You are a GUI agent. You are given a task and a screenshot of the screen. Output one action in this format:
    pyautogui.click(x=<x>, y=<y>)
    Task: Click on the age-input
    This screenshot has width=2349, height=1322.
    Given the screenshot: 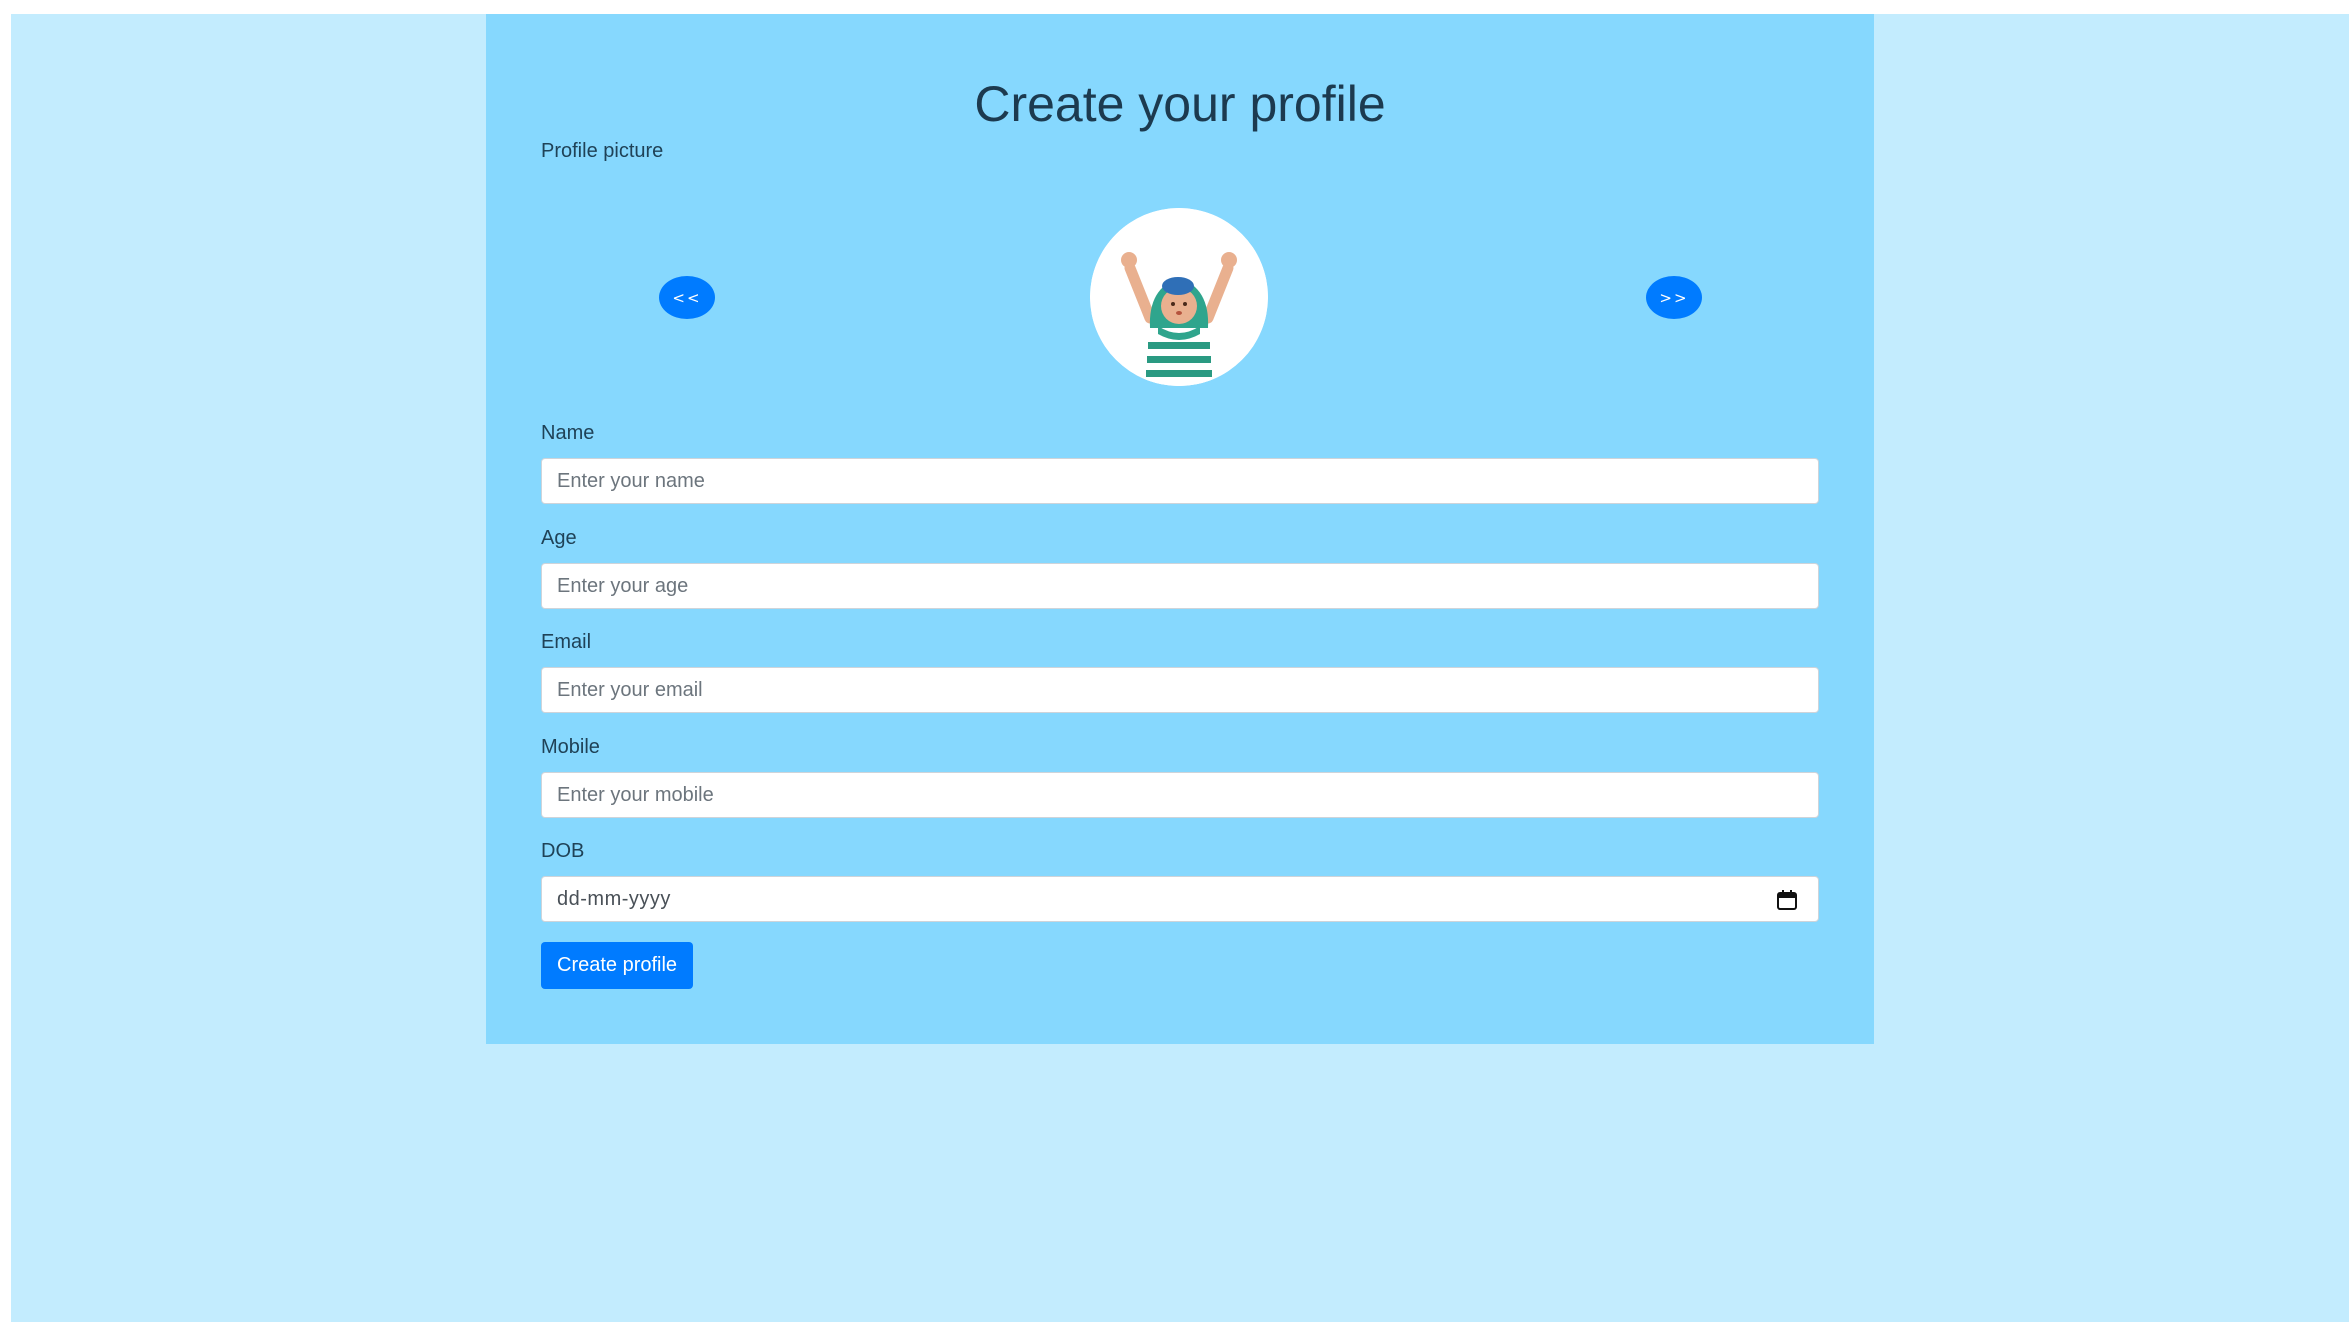 What is the action you would take?
    pyautogui.click(x=1180, y=586)
    